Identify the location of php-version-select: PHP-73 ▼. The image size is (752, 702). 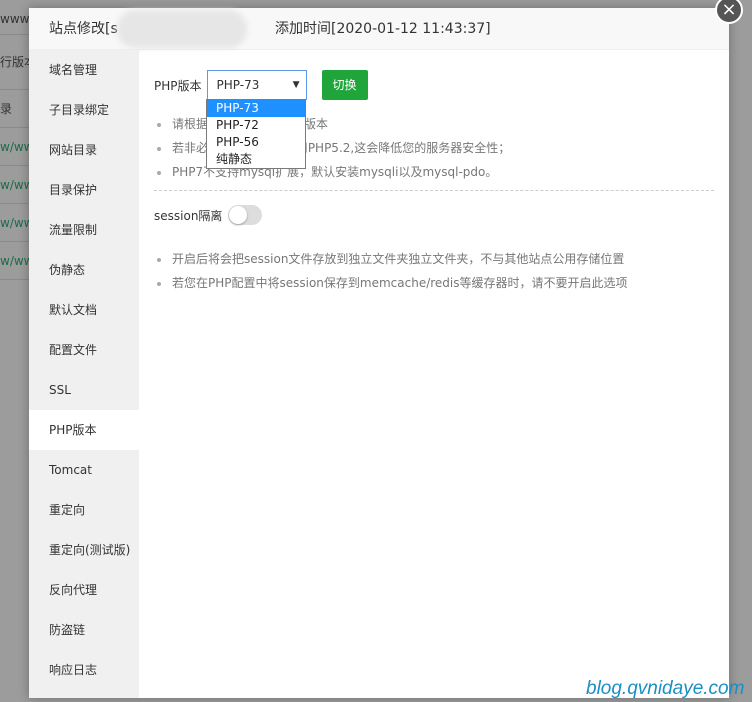
(256, 85).